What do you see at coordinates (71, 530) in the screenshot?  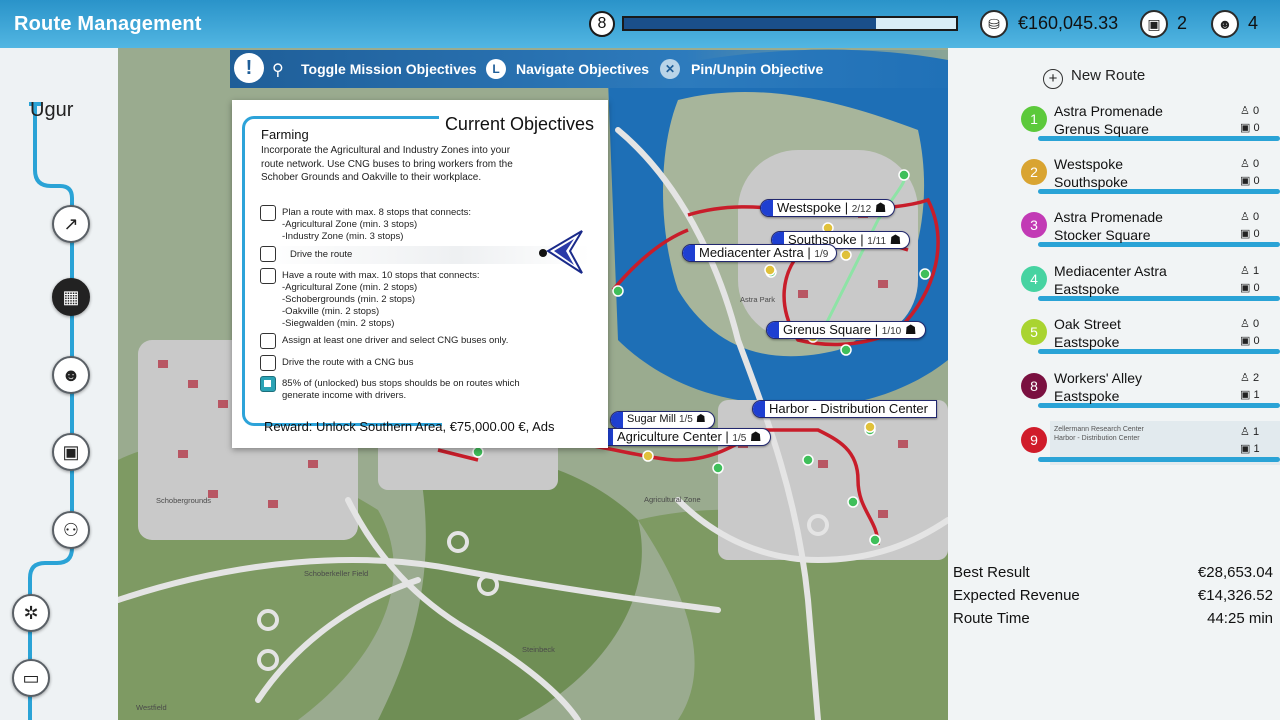 I see `people-button: ⚇` at bounding box center [71, 530].